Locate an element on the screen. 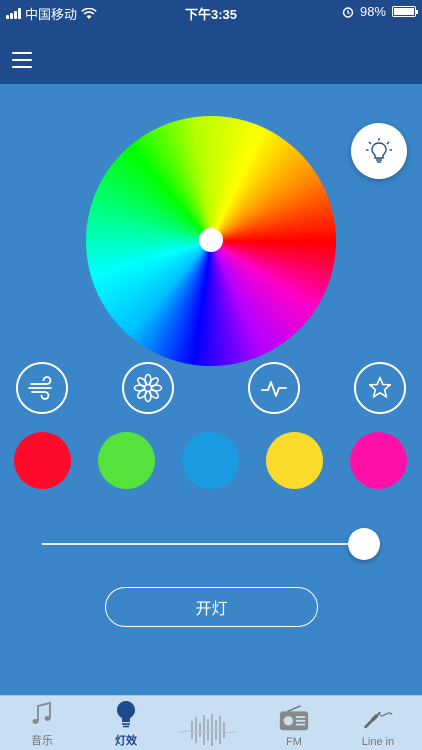 This screenshot has width=422, height=750. tab-label-line-in: Line in is located at coordinates (378, 742).